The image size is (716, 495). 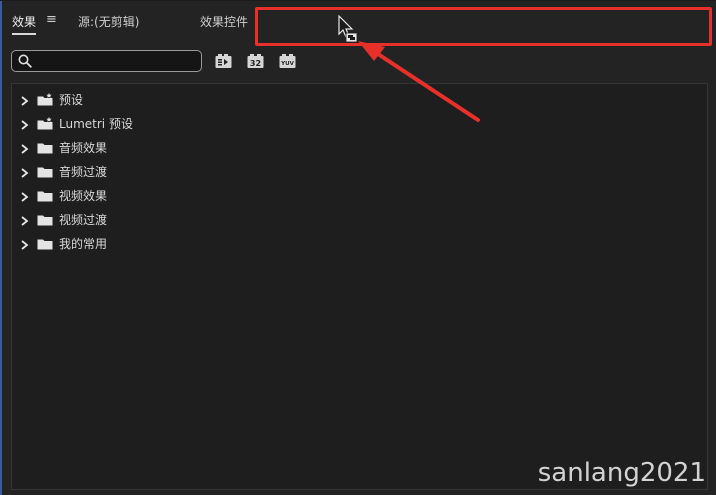 What do you see at coordinates (419, 81) in the screenshot?
I see `annotation-arrow-icon` at bounding box center [419, 81].